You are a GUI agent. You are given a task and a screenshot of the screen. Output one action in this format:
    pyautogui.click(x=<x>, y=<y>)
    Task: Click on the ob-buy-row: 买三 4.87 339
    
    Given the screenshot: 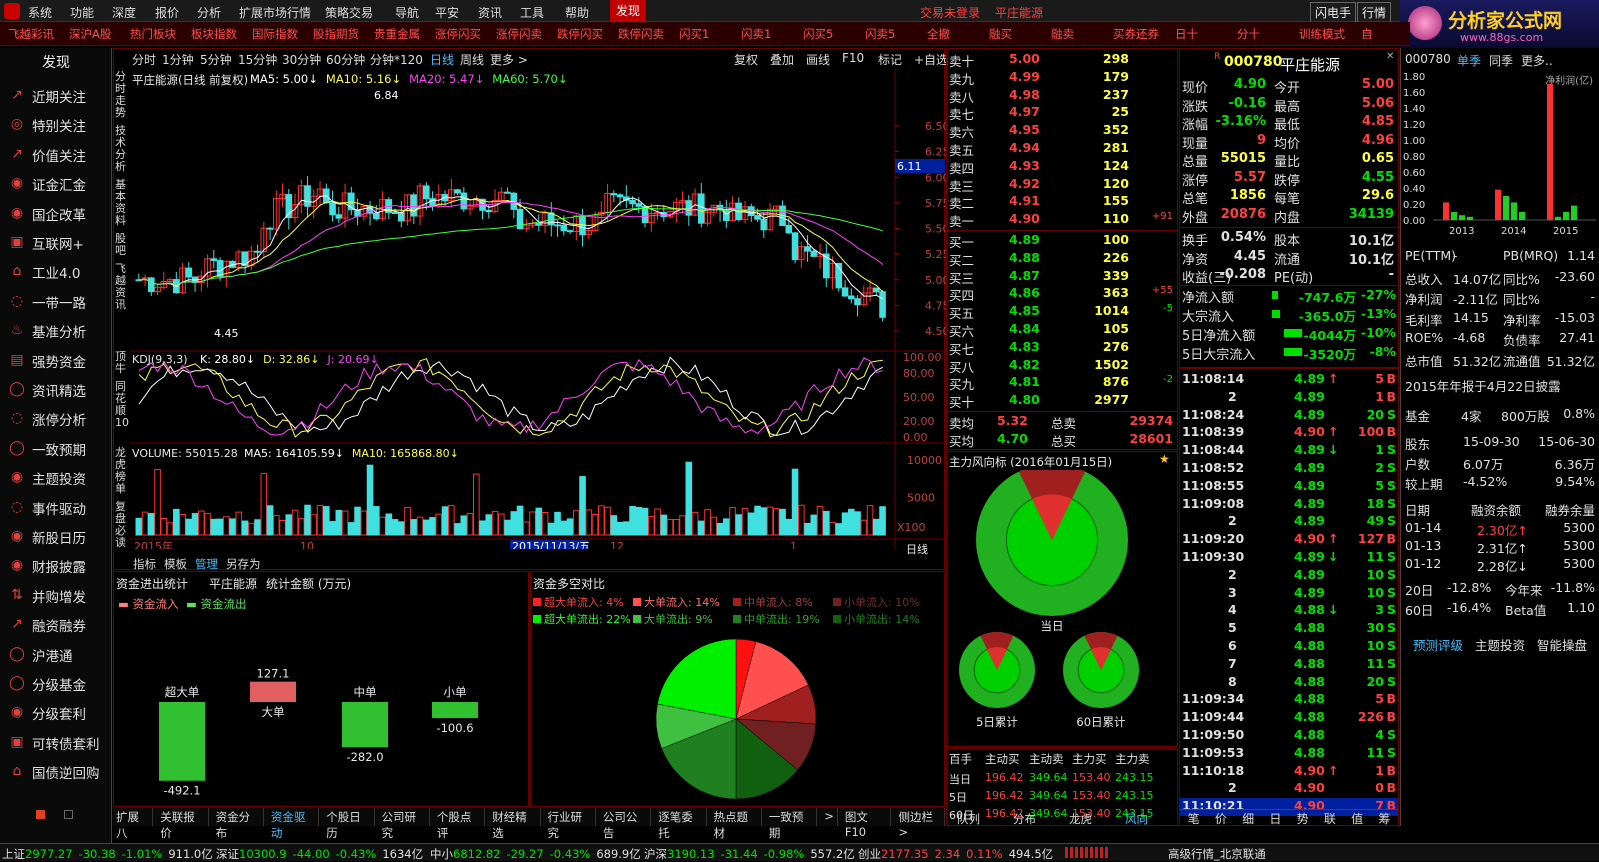 What is the action you would take?
    pyautogui.click(x=1062, y=277)
    